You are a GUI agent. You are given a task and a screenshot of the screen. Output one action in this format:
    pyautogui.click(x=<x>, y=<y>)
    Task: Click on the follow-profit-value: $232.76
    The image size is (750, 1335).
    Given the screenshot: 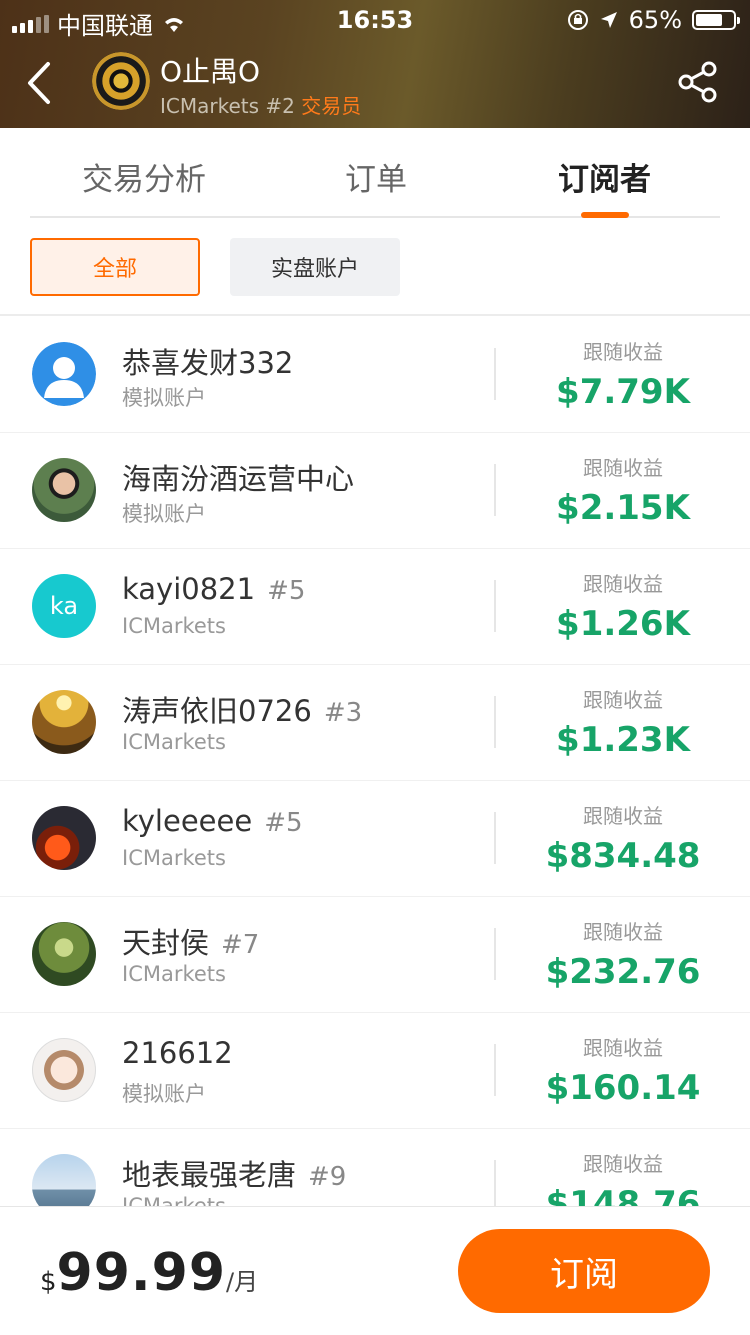 What is the action you would take?
    pyautogui.click(x=623, y=972)
    